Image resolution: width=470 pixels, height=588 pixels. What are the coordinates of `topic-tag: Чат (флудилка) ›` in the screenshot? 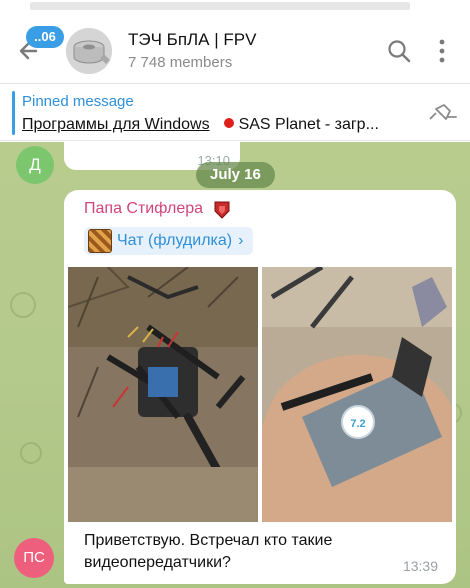 It's located at (169, 241).